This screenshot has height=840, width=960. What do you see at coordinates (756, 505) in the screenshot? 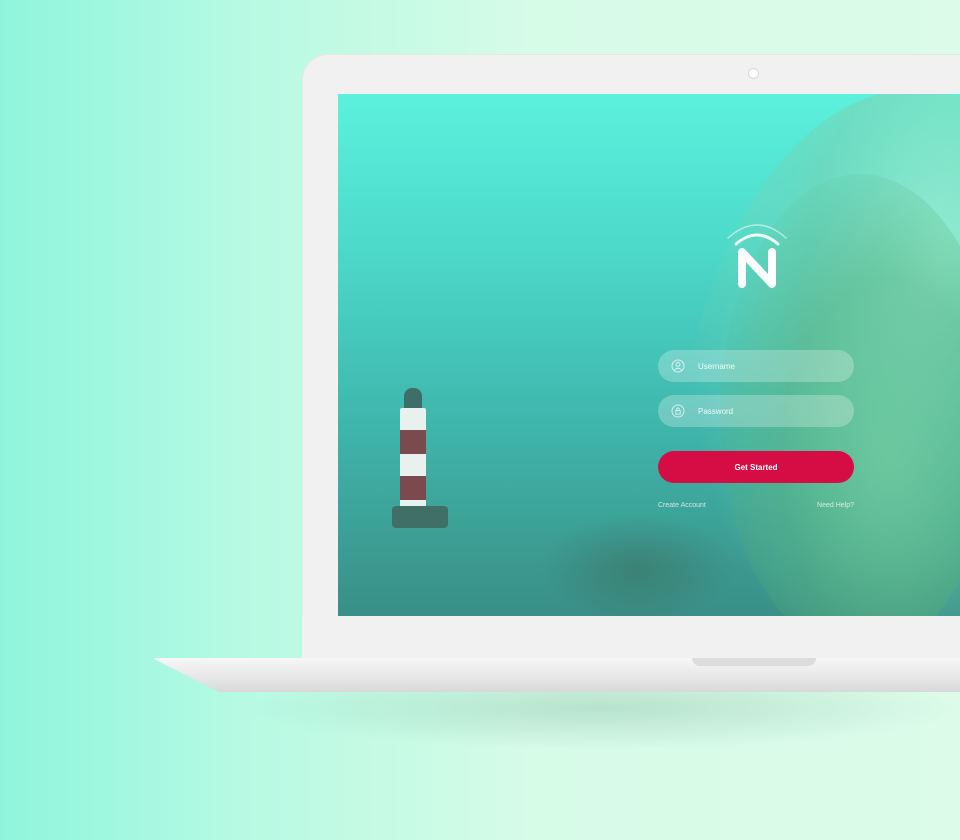
I see `login-links: Create Account Need Help?` at bounding box center [756, 505].